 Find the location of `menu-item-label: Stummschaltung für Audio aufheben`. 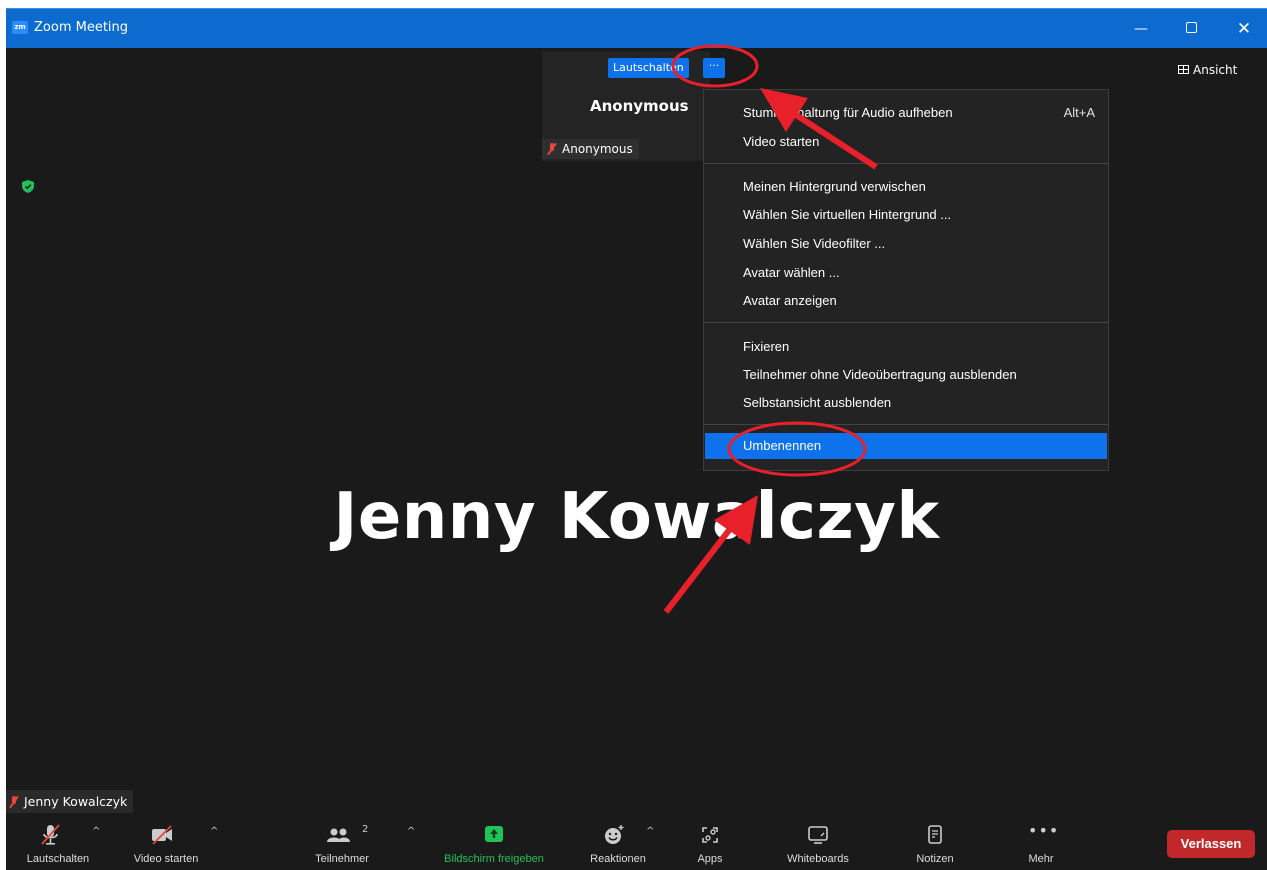

menu-item-label: Stummschaltung für Audio aufheben is located at coordinates (848, 112).